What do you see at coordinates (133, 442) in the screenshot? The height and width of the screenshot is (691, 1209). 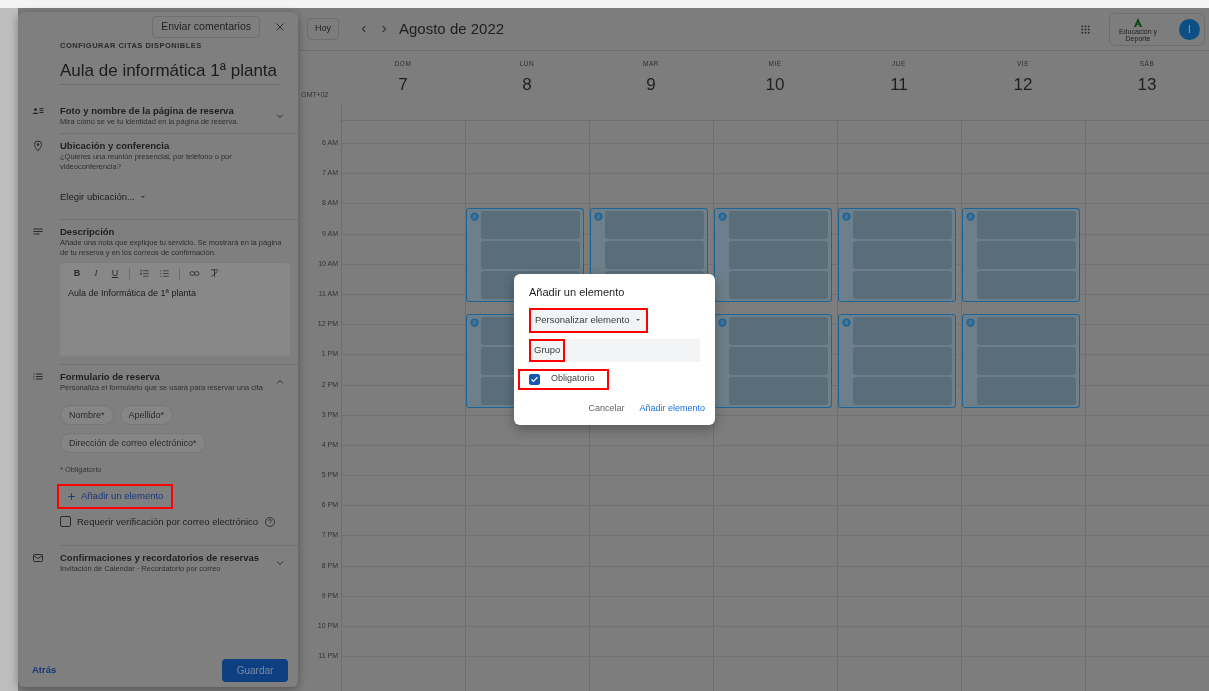 I see `field-chip: Dirección de correo electrónico*` at bounding box center [133, 442].